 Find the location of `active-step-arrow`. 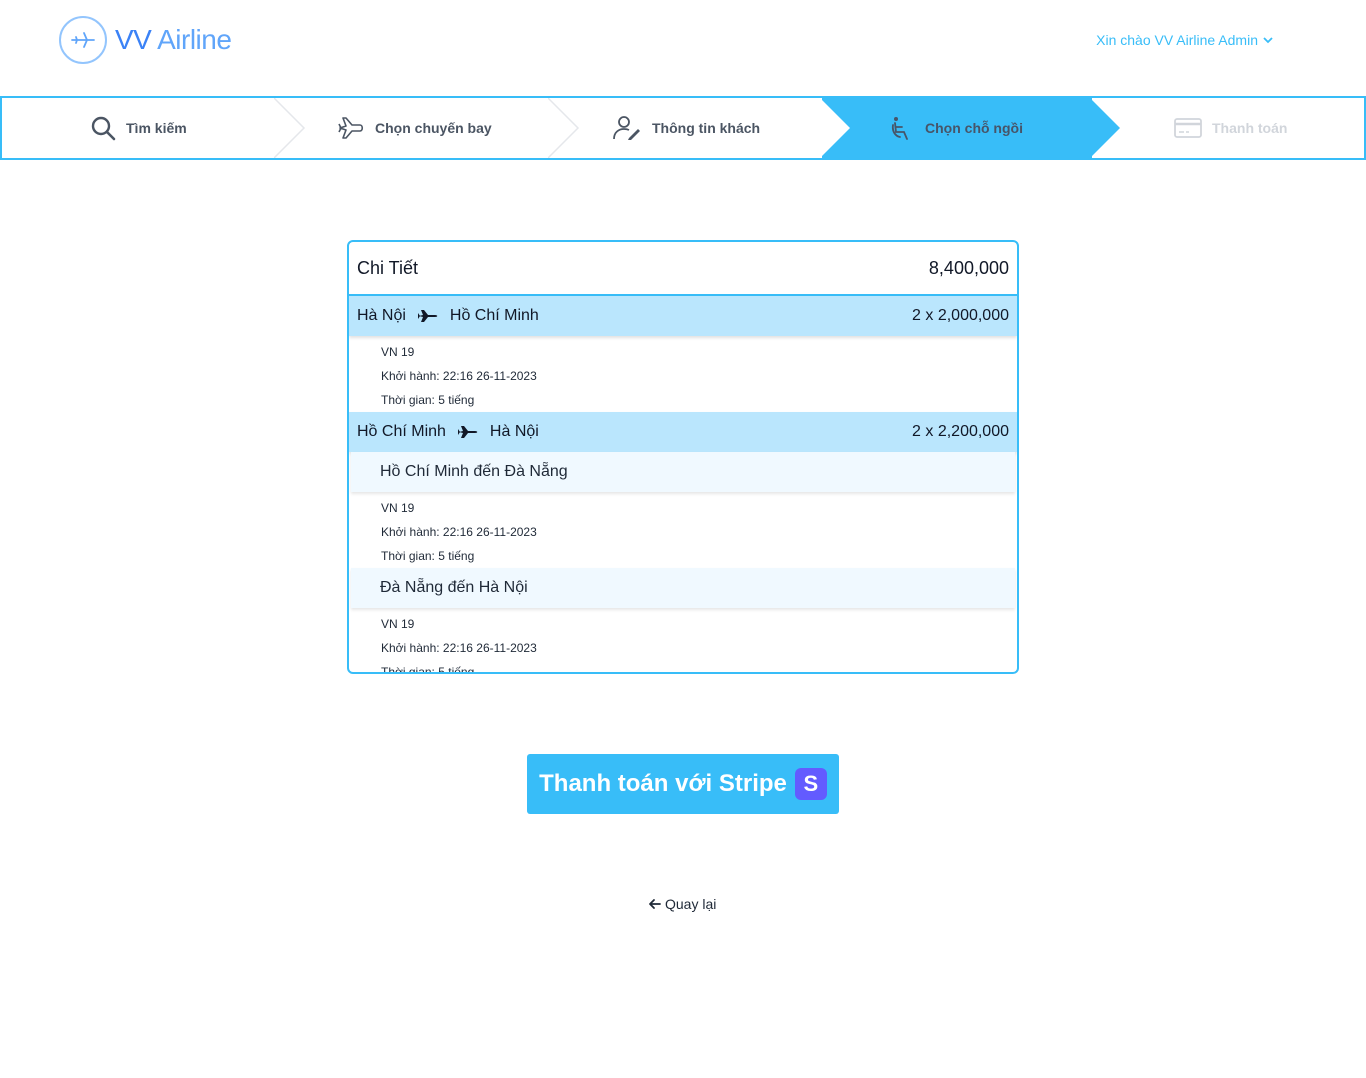

active-step-arrow is located at coordinates (1105, 128).